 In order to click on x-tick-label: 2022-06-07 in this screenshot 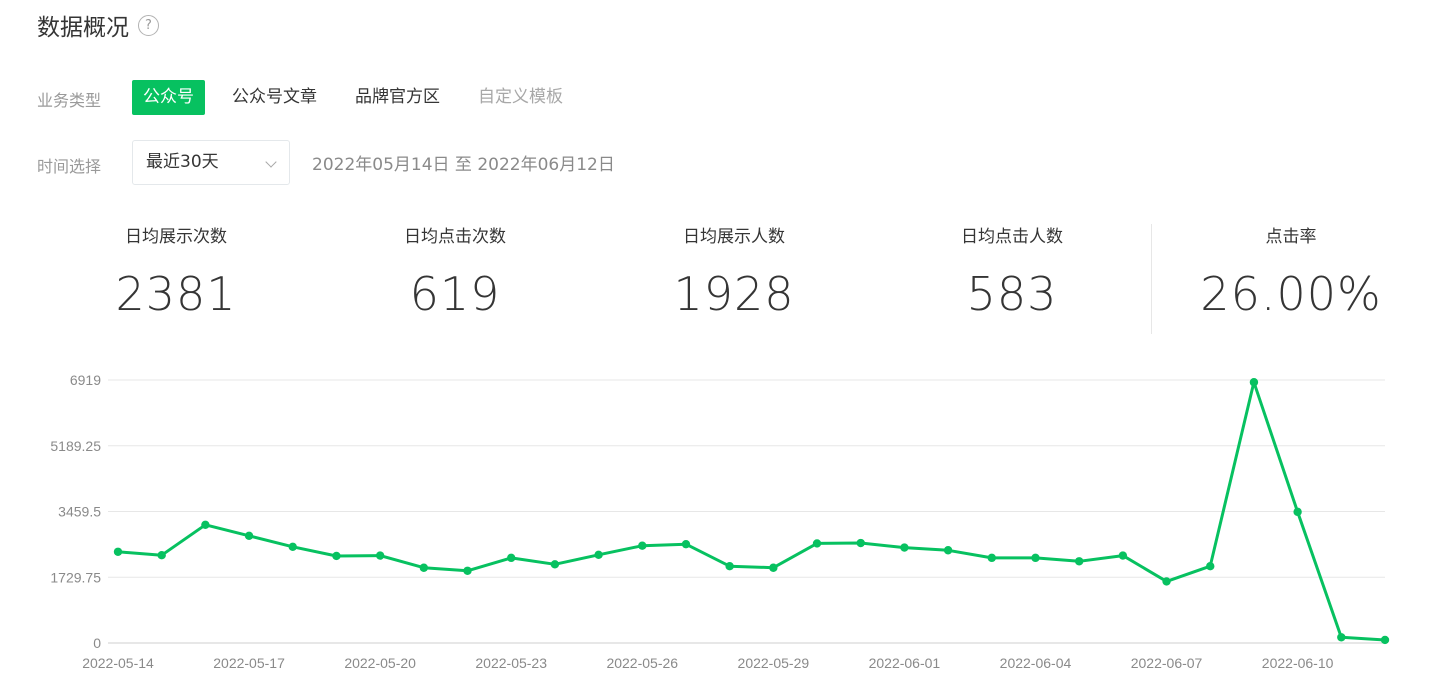, I will do `click(1167, 663)`.